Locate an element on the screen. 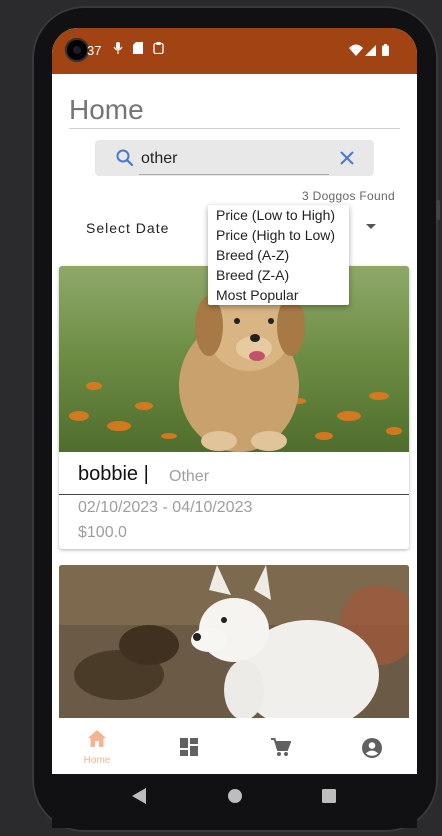 The height and width of the screenshot is (836, 442). front-camera is located at coordinates (77, 50).